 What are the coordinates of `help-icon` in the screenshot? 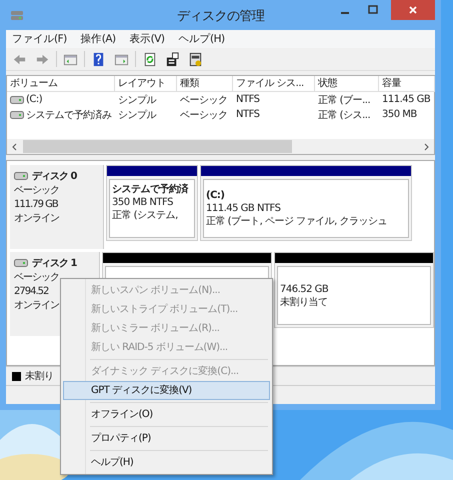 It's located at (98, 59).